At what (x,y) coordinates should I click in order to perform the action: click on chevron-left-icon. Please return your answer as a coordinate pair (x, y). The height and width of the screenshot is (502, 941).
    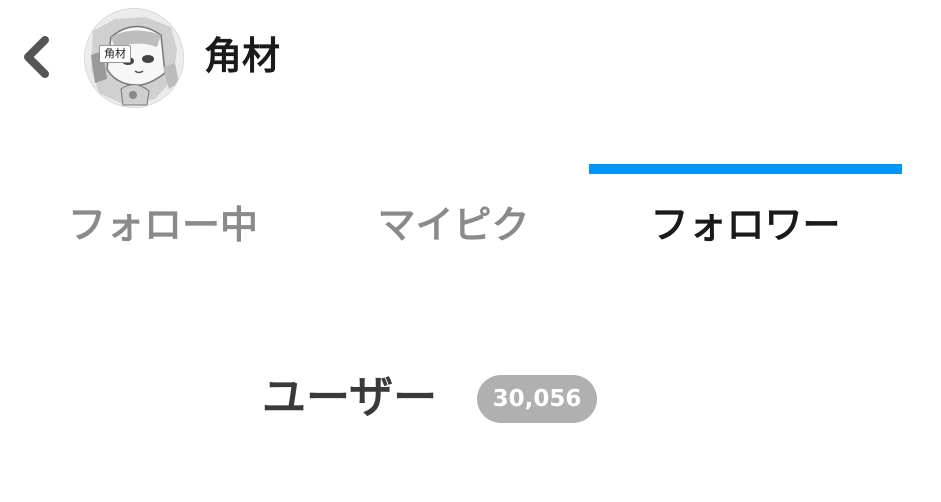
    Looking at the image, I should click on (36, 57).